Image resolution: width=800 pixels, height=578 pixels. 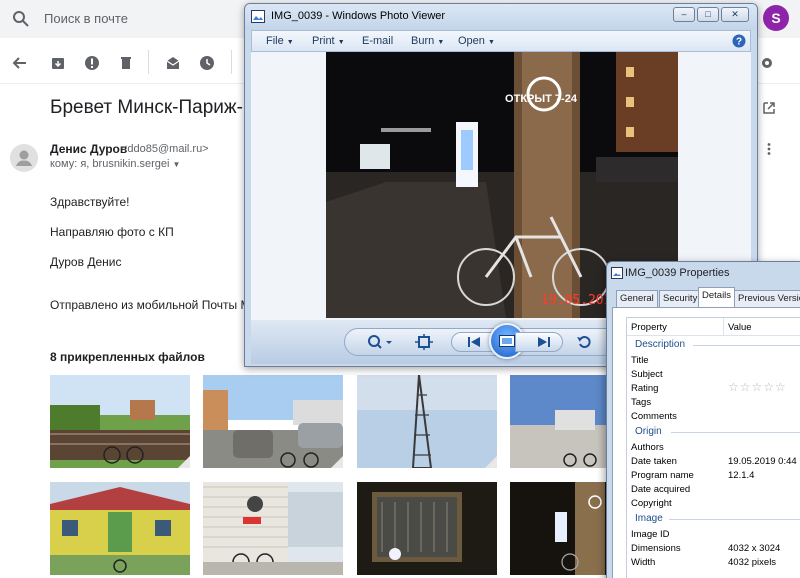 I want to click on menu-open: Open ▼, so click(x=476, y=41).